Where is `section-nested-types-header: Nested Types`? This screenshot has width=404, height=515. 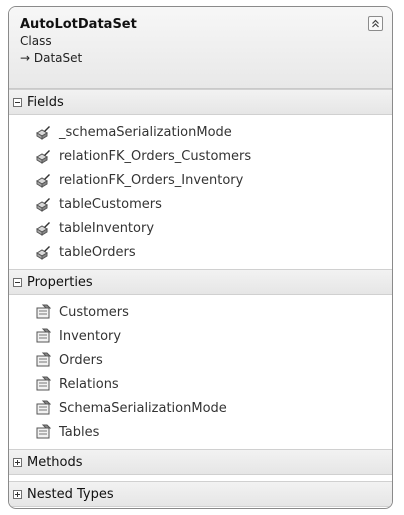
section-nested-types-header: Nested Types is located at coordinates (200, 494).